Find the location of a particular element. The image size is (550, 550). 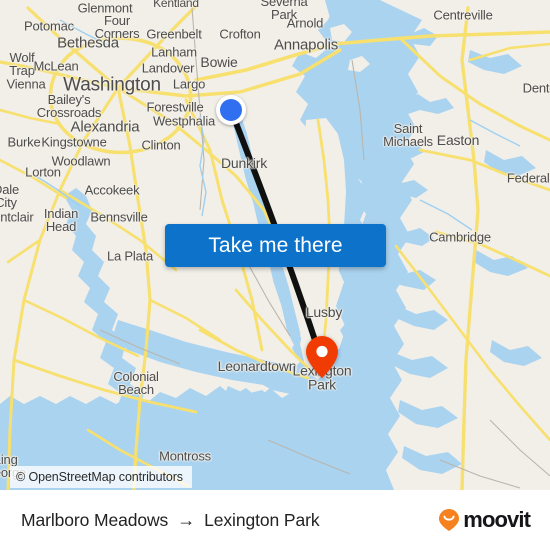

attribution-text: © OpenStreetMap contributors is located at coordinates (99, 477).